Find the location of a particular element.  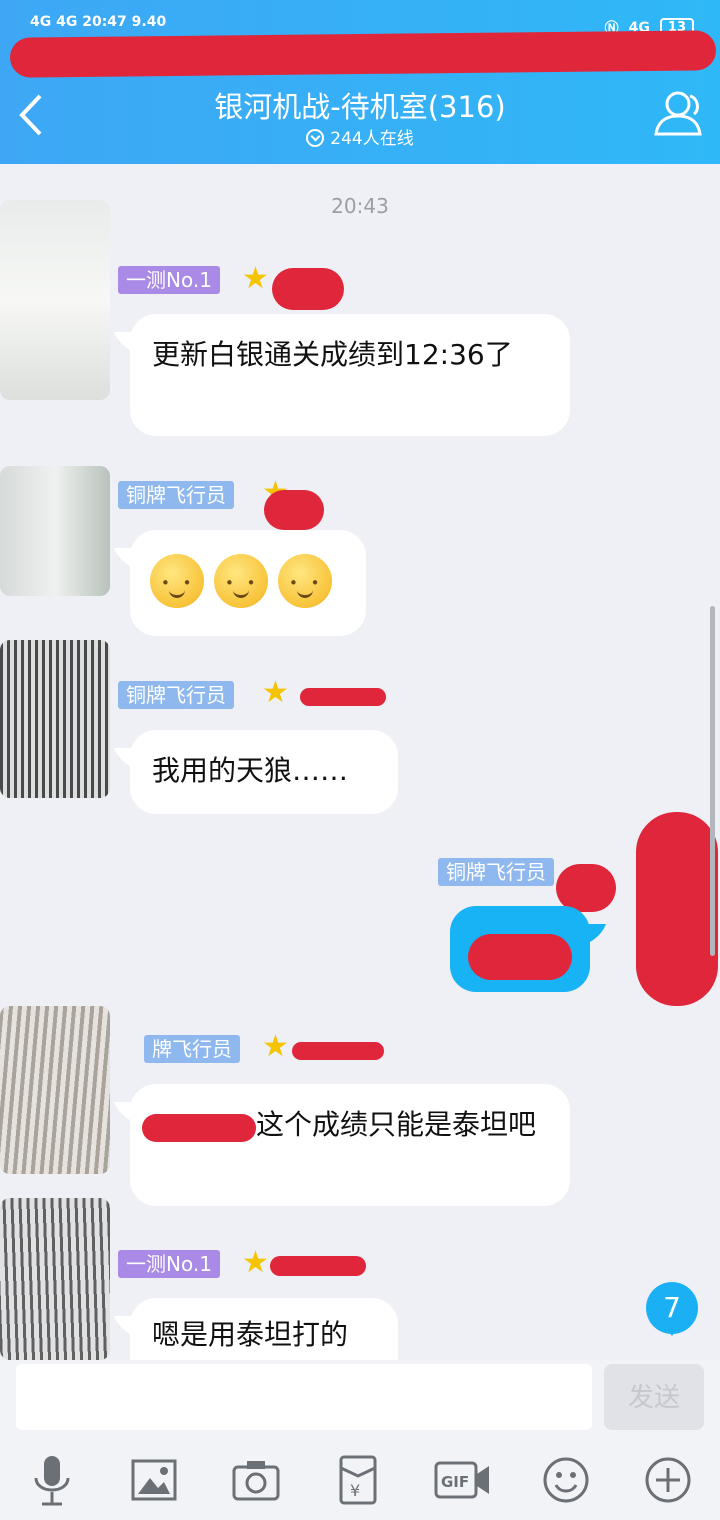

scrollbar is located at coordinates (712, 781).